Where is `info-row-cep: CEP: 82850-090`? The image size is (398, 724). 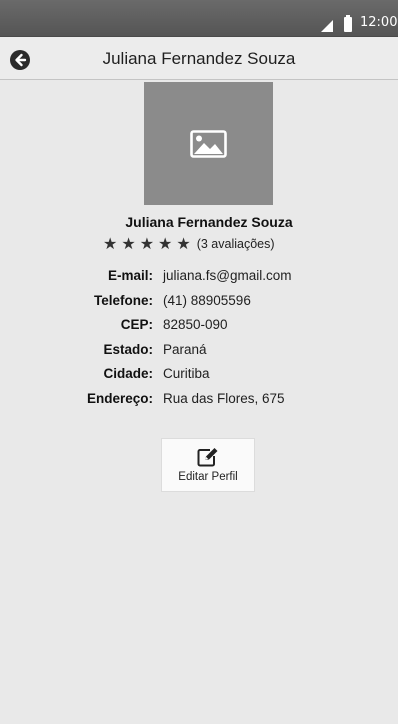 info-row-cep: CEP: 82850-090 is located at coordinates (199, 329).